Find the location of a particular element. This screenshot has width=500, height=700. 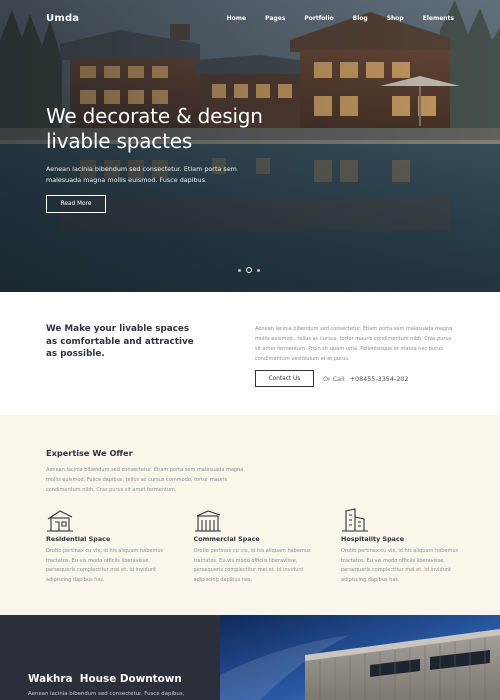

hospitality-building-icon is located at coordinates (355, 520).